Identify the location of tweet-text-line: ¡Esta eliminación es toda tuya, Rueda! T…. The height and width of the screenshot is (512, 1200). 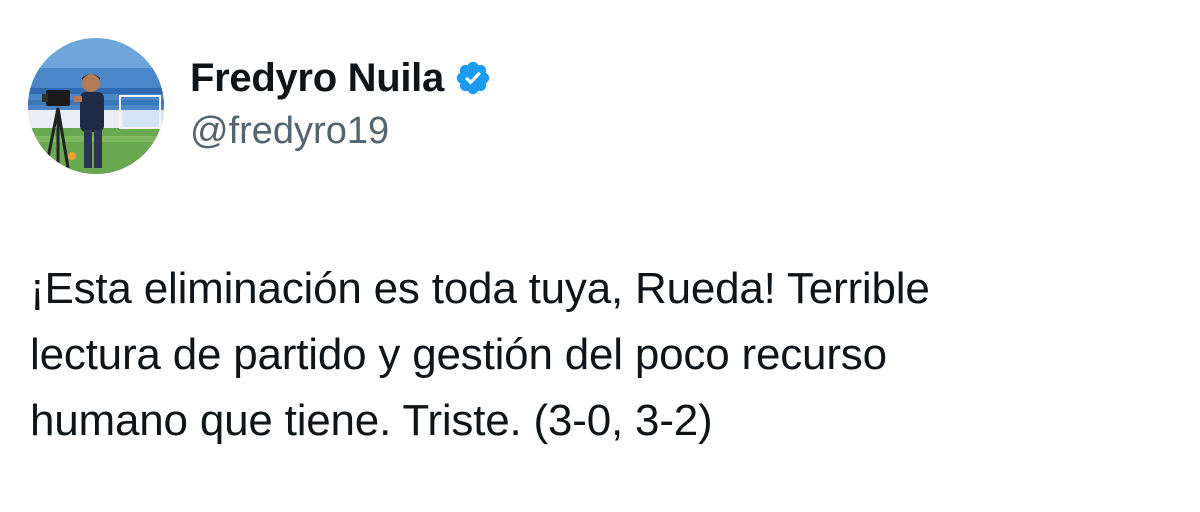
(480, 288).